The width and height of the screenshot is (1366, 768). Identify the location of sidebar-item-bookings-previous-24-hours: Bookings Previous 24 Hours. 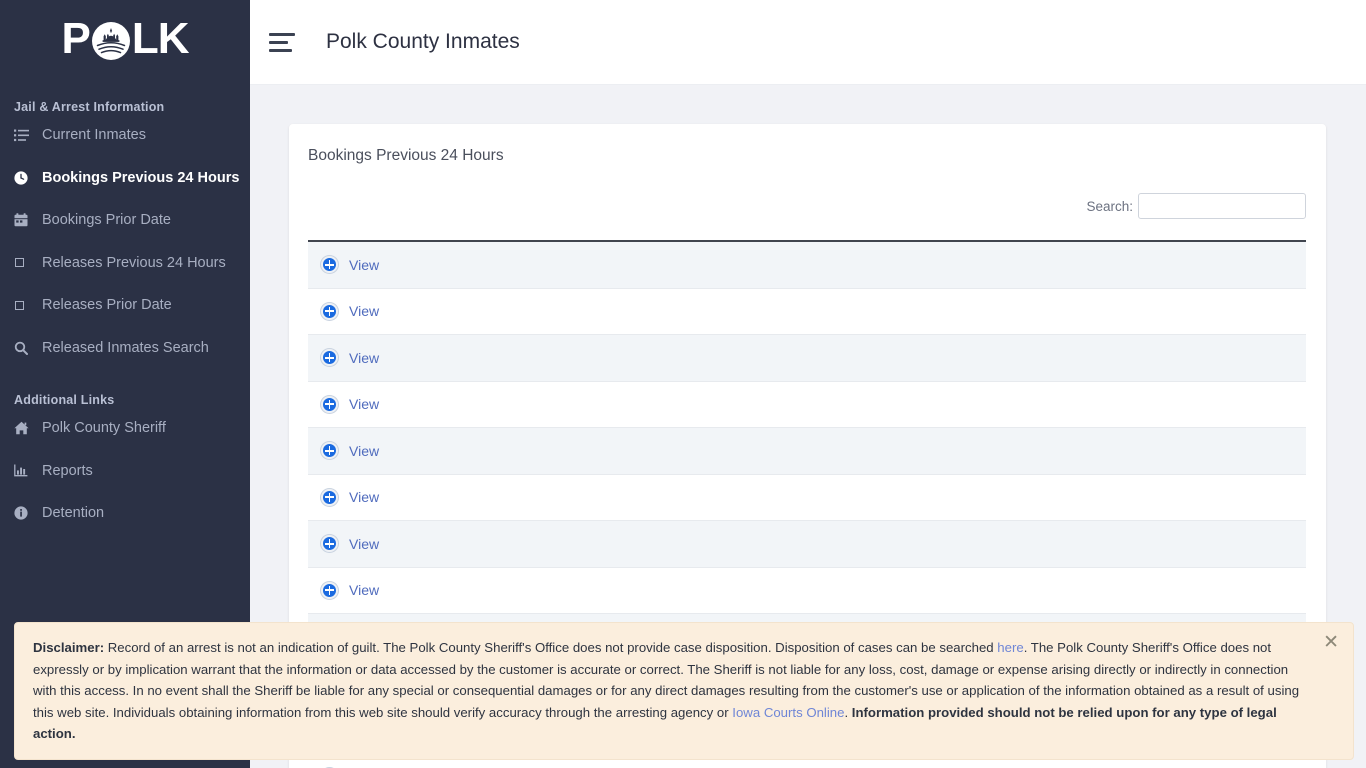
(125, 178).